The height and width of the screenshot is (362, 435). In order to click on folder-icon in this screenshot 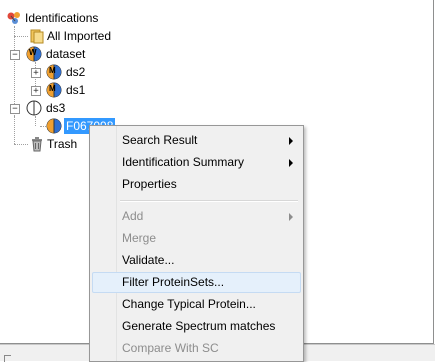, I will do `click(37, 36)`.